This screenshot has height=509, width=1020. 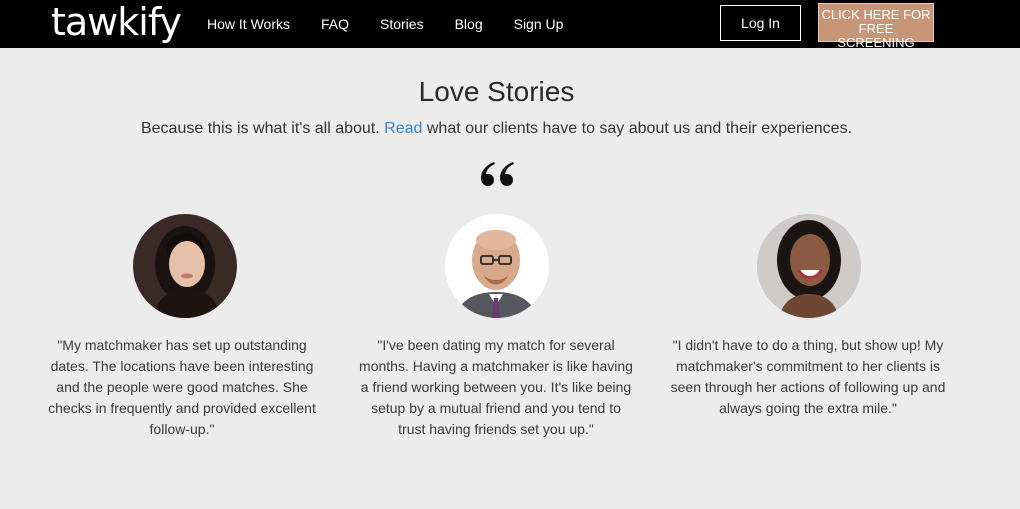 I want to click on nav-link-stories: Stories, so click(x=402, y=24).